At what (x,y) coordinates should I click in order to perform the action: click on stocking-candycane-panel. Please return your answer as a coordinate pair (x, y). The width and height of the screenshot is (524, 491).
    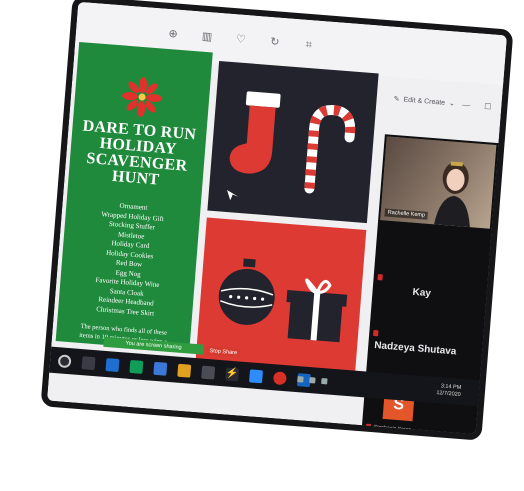
    Looking at the image, I should click on (293, 142).